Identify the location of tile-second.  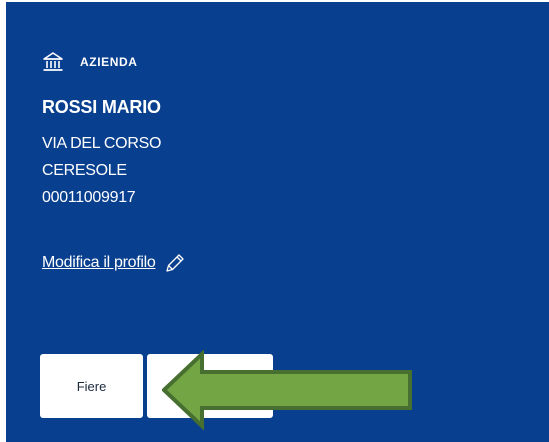
(210, 386).